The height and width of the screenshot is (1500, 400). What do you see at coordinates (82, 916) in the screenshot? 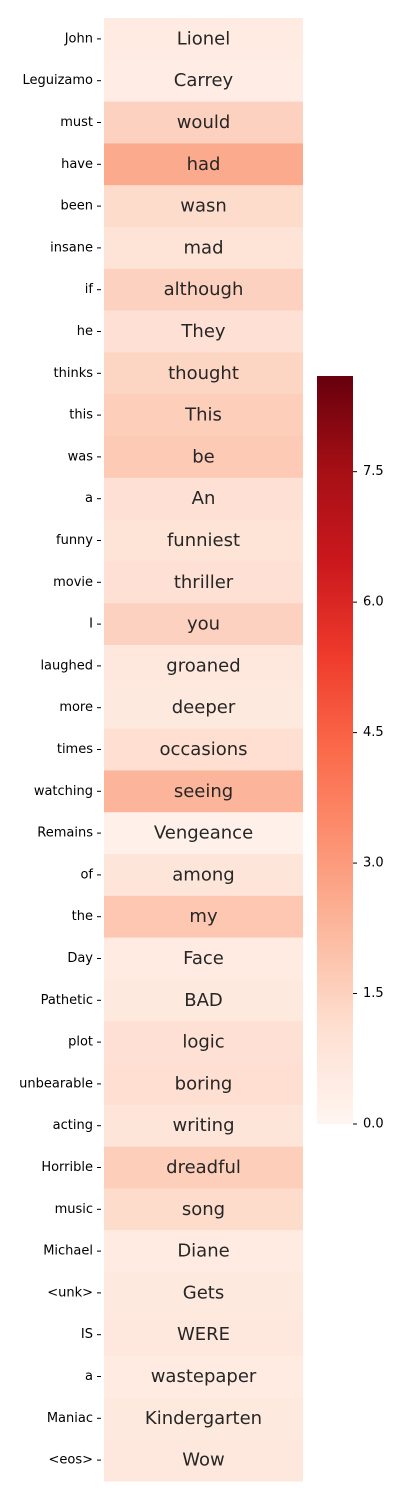
I see `y-tick-label: the` at bounding box center [82, 916].